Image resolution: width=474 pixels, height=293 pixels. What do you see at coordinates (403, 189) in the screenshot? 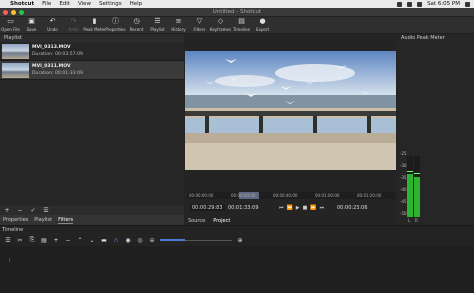
I see `scale-label: -40` at bounding box center [403, 189].